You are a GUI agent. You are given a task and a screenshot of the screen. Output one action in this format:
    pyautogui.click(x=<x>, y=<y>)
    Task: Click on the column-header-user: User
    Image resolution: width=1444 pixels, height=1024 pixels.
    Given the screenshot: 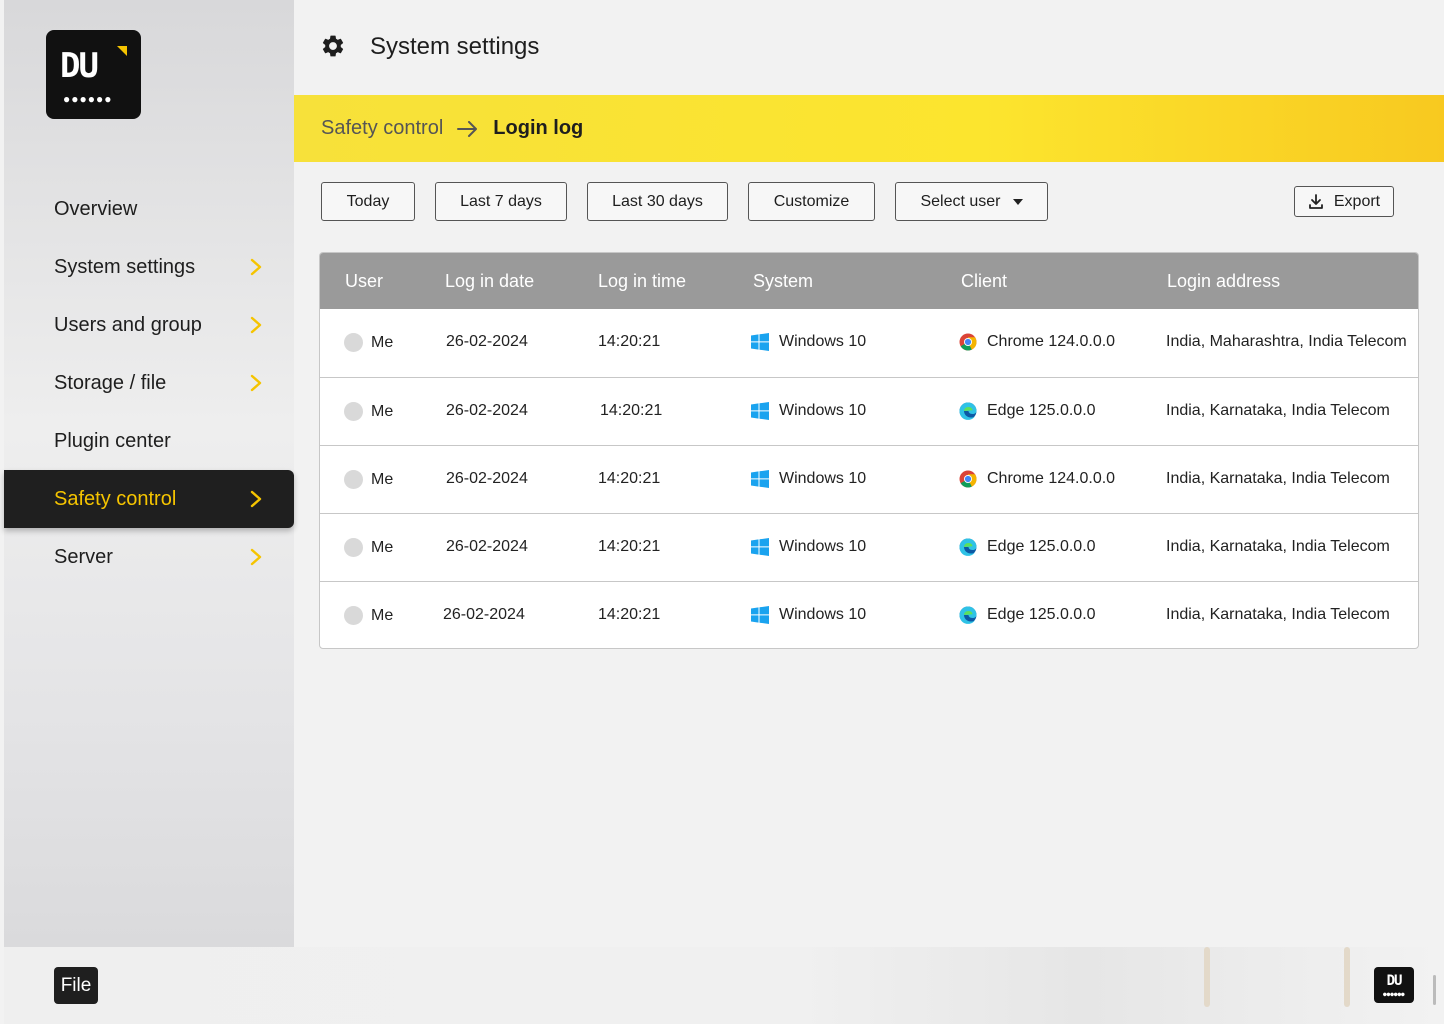 What is the action you would take?
    pyautogui.click(x=364, y=281)
    